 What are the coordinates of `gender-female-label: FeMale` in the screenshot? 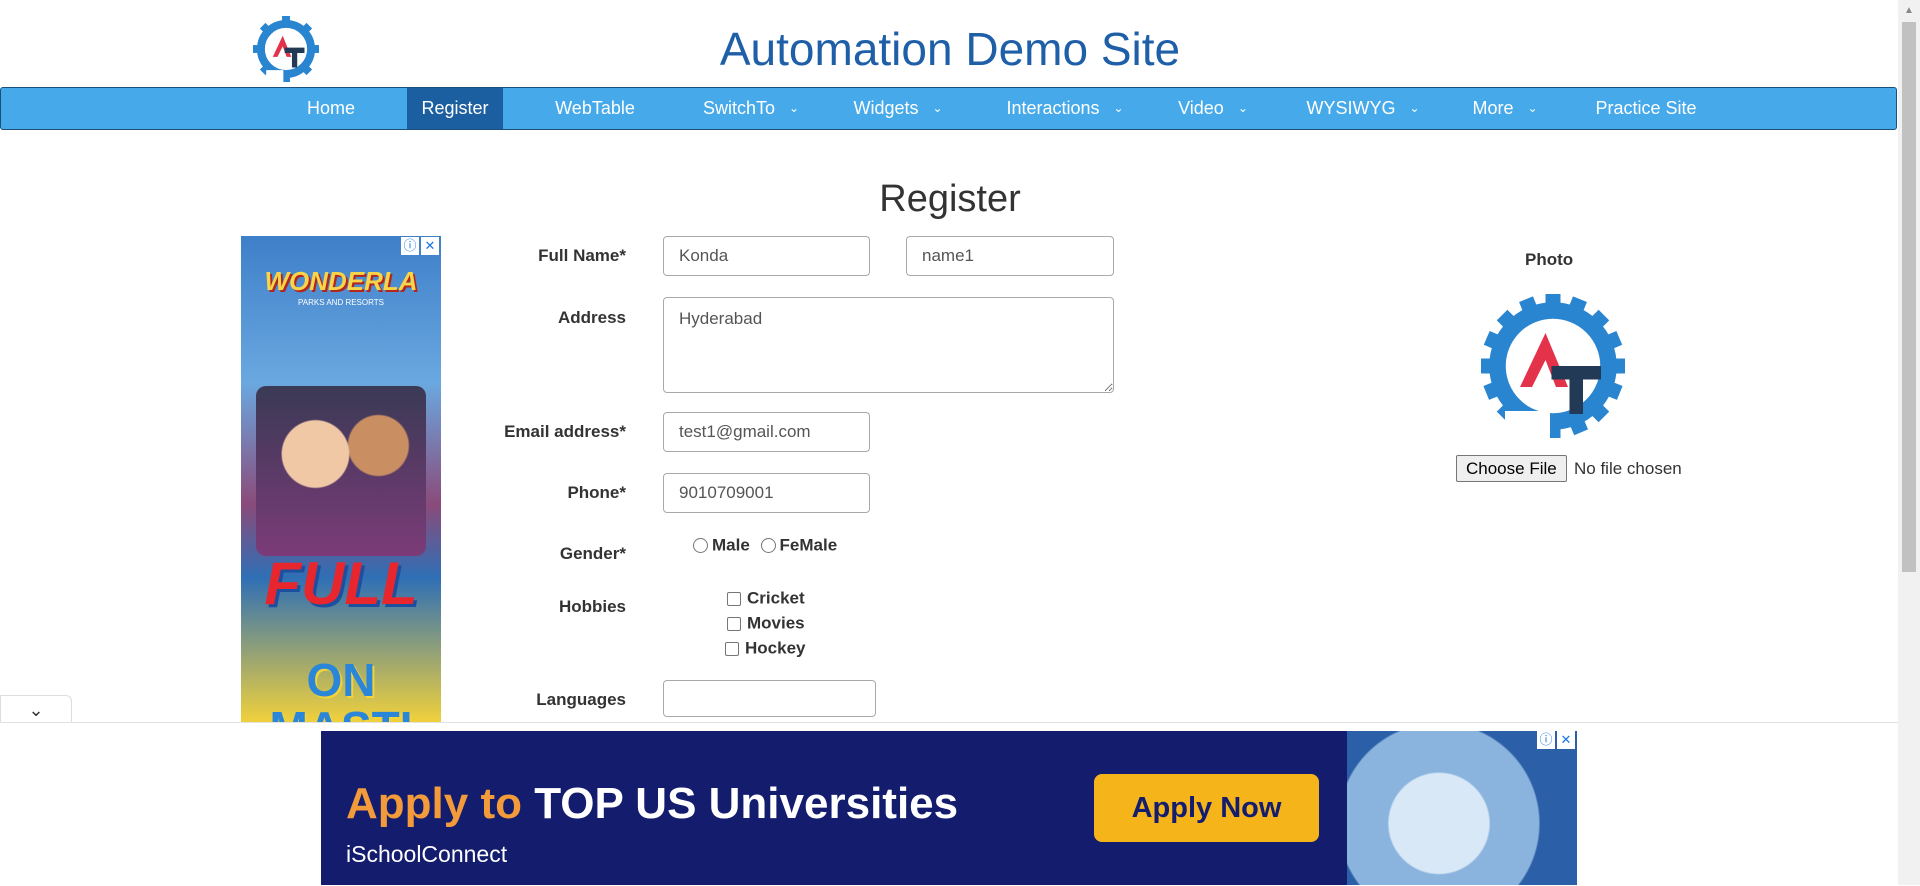 It's located at (808, 545).